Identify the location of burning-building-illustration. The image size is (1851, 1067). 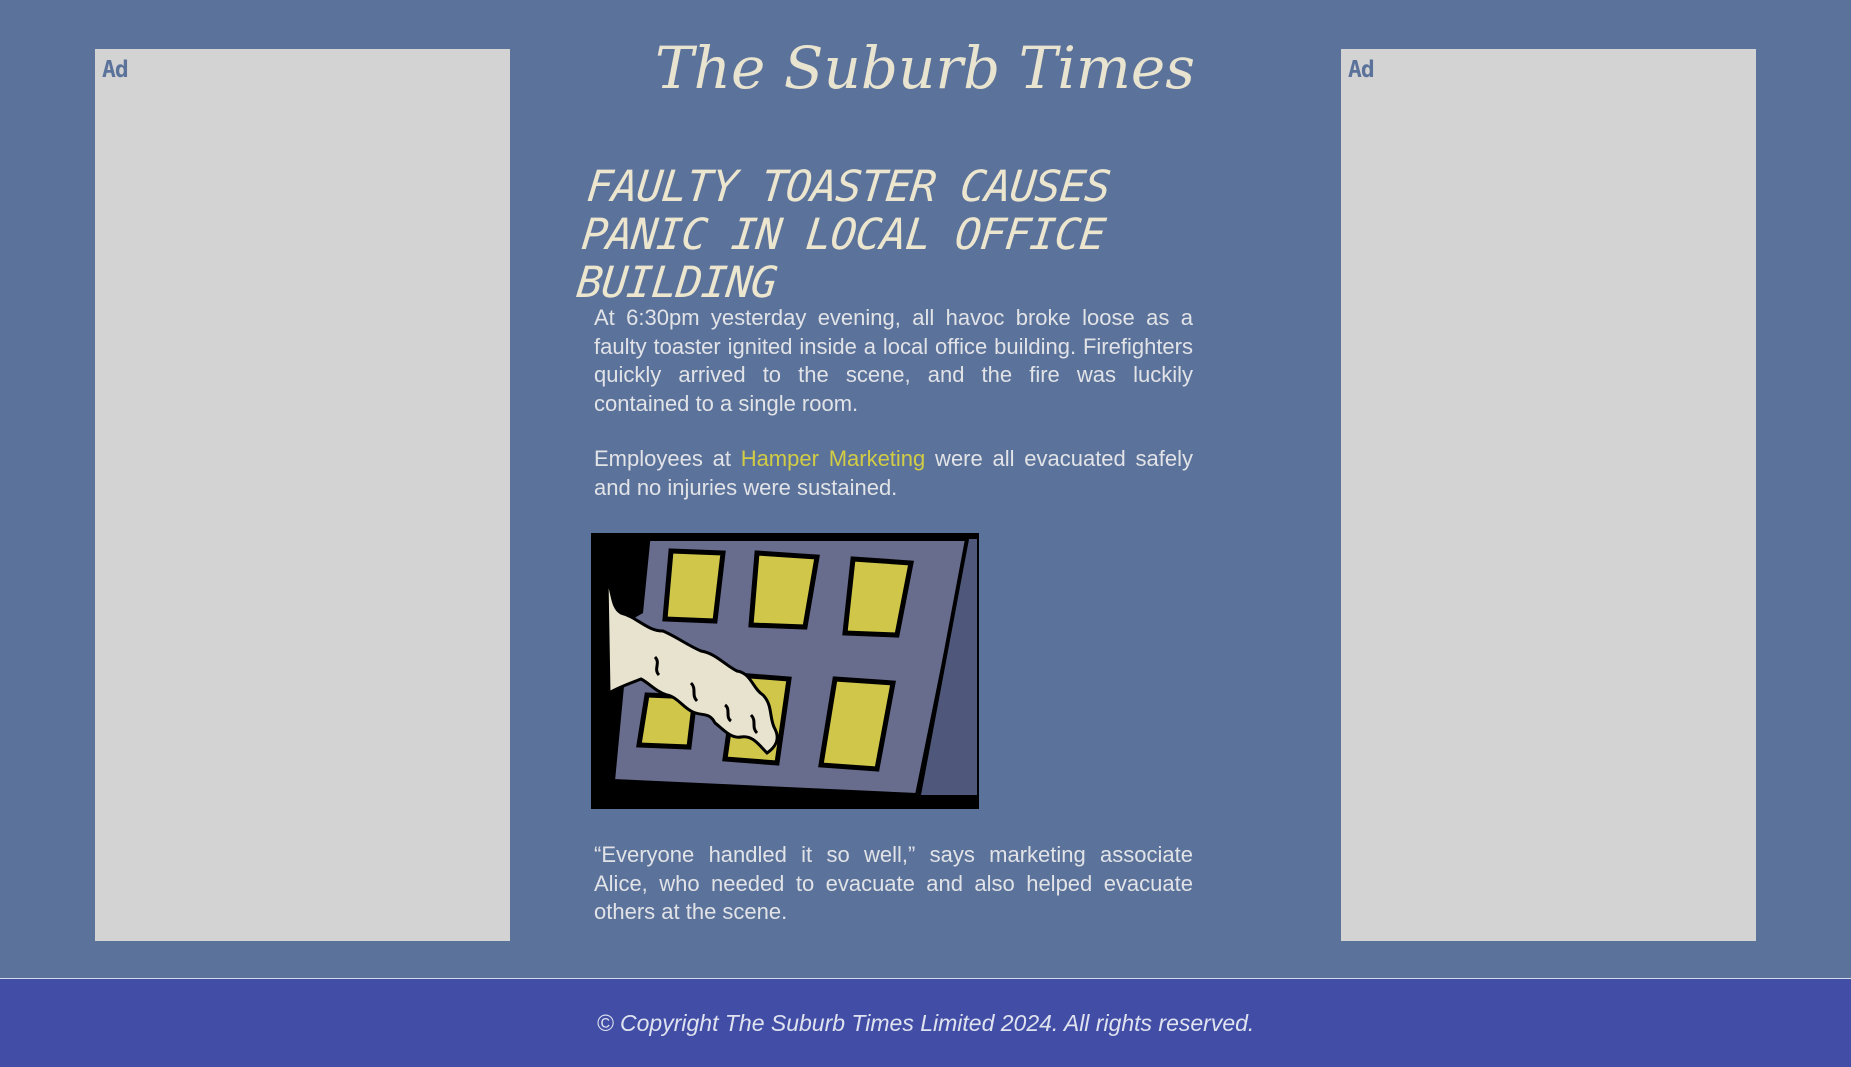
(785, 673).